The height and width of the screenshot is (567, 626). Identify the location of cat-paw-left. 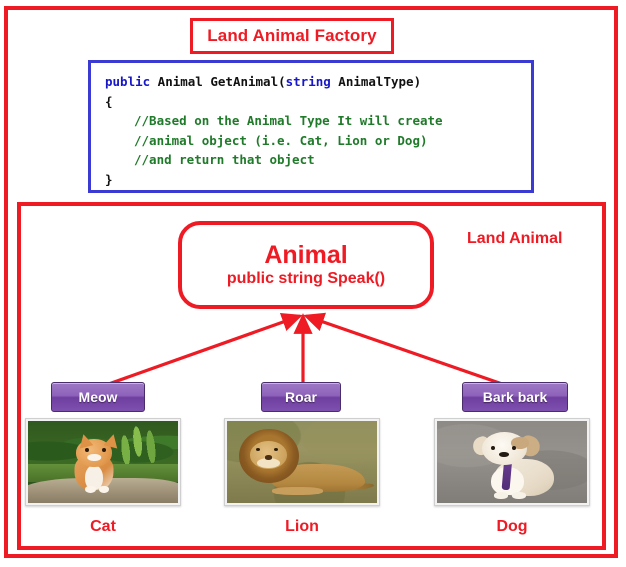
(90, 489).